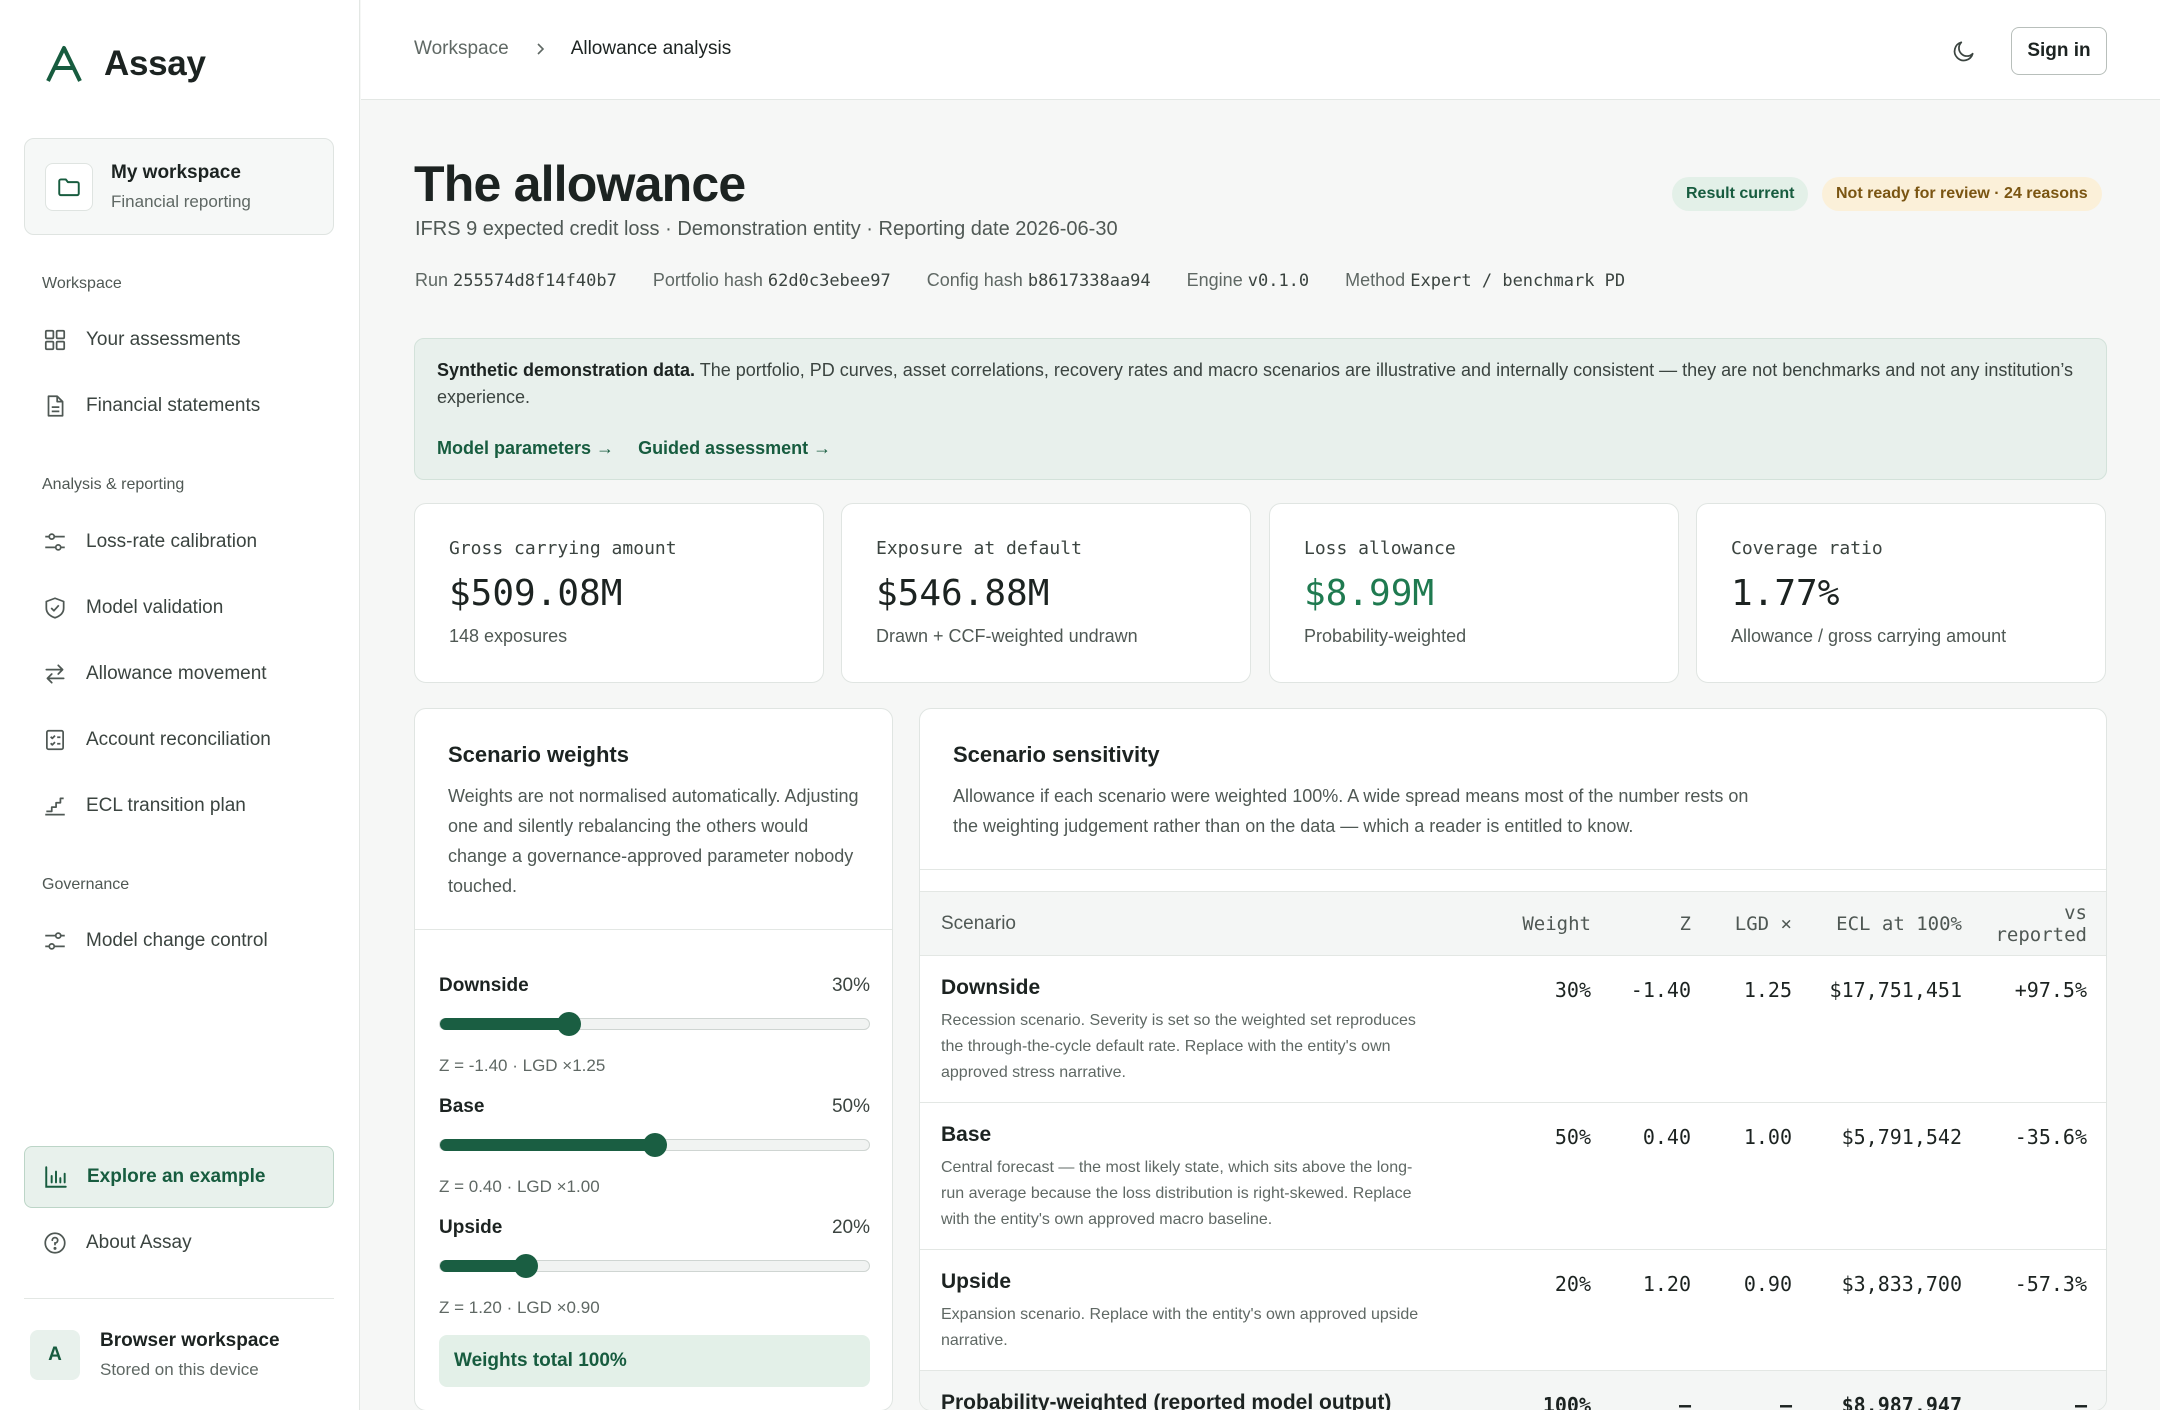 The image size is (2160, 1410). I want to click on user-title: Browser workspace, so click(190, 1340).